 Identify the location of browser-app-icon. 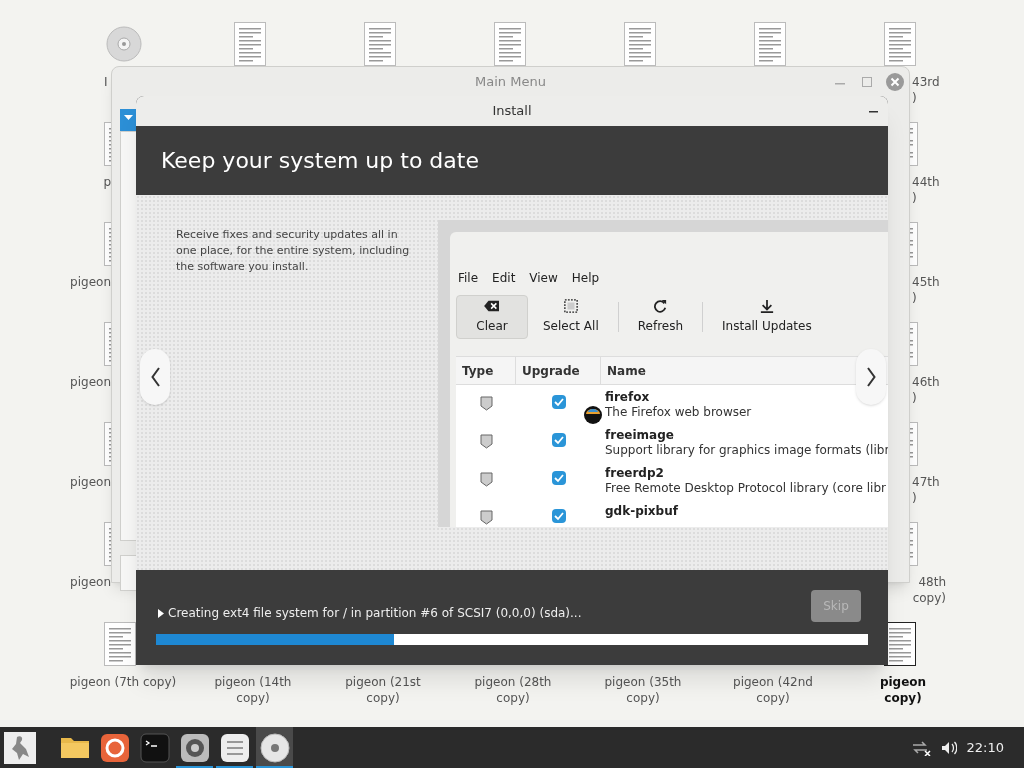
(114, 747).